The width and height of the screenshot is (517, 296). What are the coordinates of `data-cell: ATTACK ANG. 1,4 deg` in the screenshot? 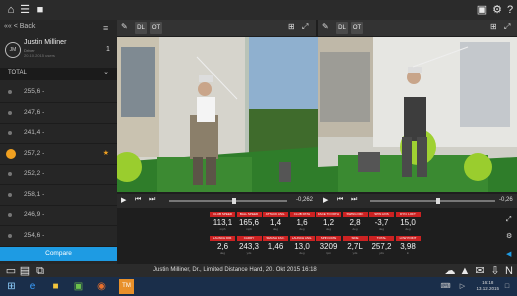 It's located at (275, 221).